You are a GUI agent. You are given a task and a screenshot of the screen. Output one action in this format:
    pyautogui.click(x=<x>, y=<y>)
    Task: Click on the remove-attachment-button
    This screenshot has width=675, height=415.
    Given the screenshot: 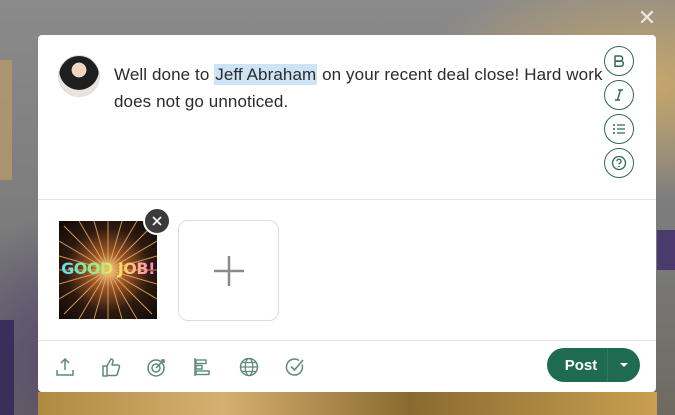 What is the action you would take?
    pyautogui.click(x=157, y=221)
    